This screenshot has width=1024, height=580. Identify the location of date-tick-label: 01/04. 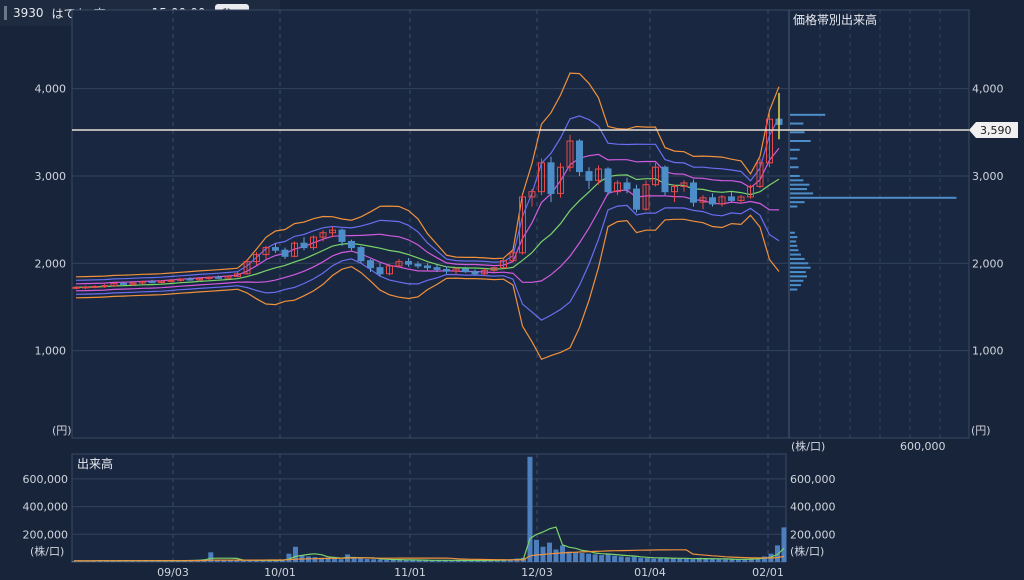
(650, 572).